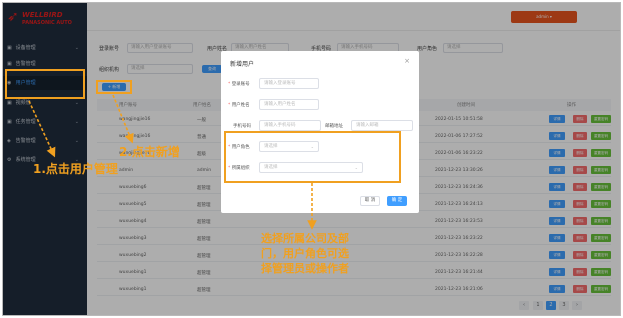 The width and height of the screenshot is (623, 318). What do you see at coordinates (42, 129) in the screenshot?
I see `arrow-step1` at bounding box center [42, 129].